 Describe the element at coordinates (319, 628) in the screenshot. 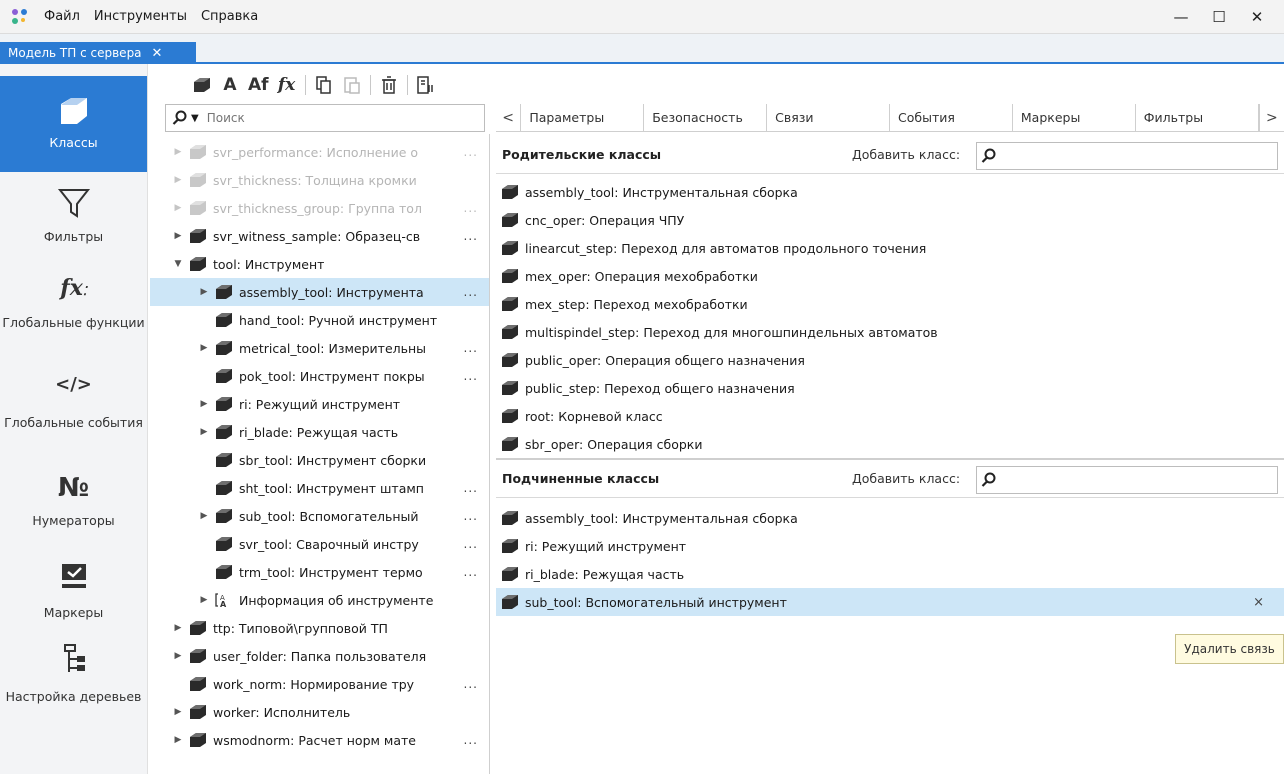

I see `tree-row: ▶ ttp: Типовой\групповой ТП` at that location.